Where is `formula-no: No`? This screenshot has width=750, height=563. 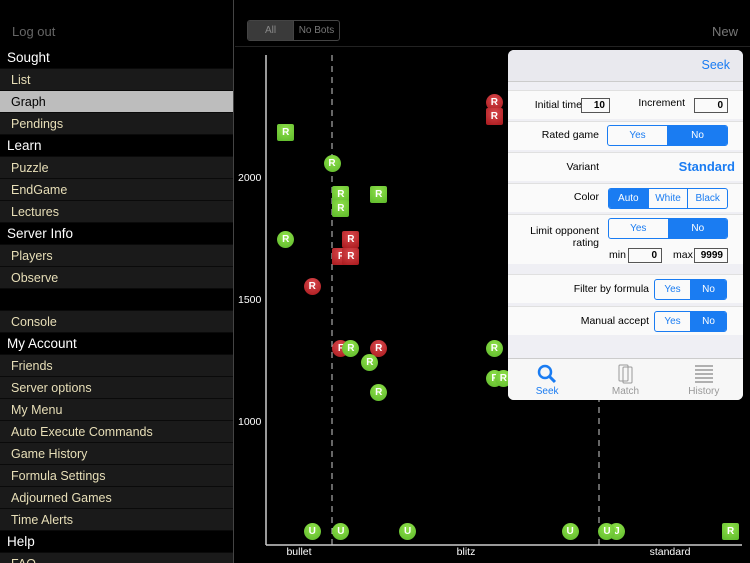 formula-no: No is located at coordinates (708, 289).